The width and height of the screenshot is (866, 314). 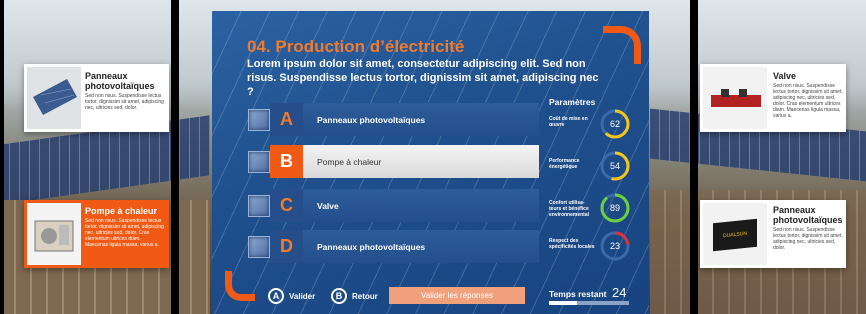 What do you see at coordinates (619, 292) in the screenshot?
I see `time-remaining-value: 24` at bounding box center [619, 292].